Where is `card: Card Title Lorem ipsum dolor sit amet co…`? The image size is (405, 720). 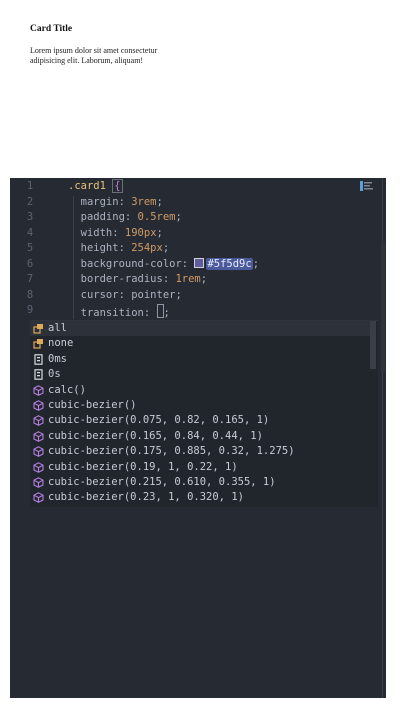
card: Card Title Lorem ipsum dolor sit amet co… is located at coordinates (95, 45).